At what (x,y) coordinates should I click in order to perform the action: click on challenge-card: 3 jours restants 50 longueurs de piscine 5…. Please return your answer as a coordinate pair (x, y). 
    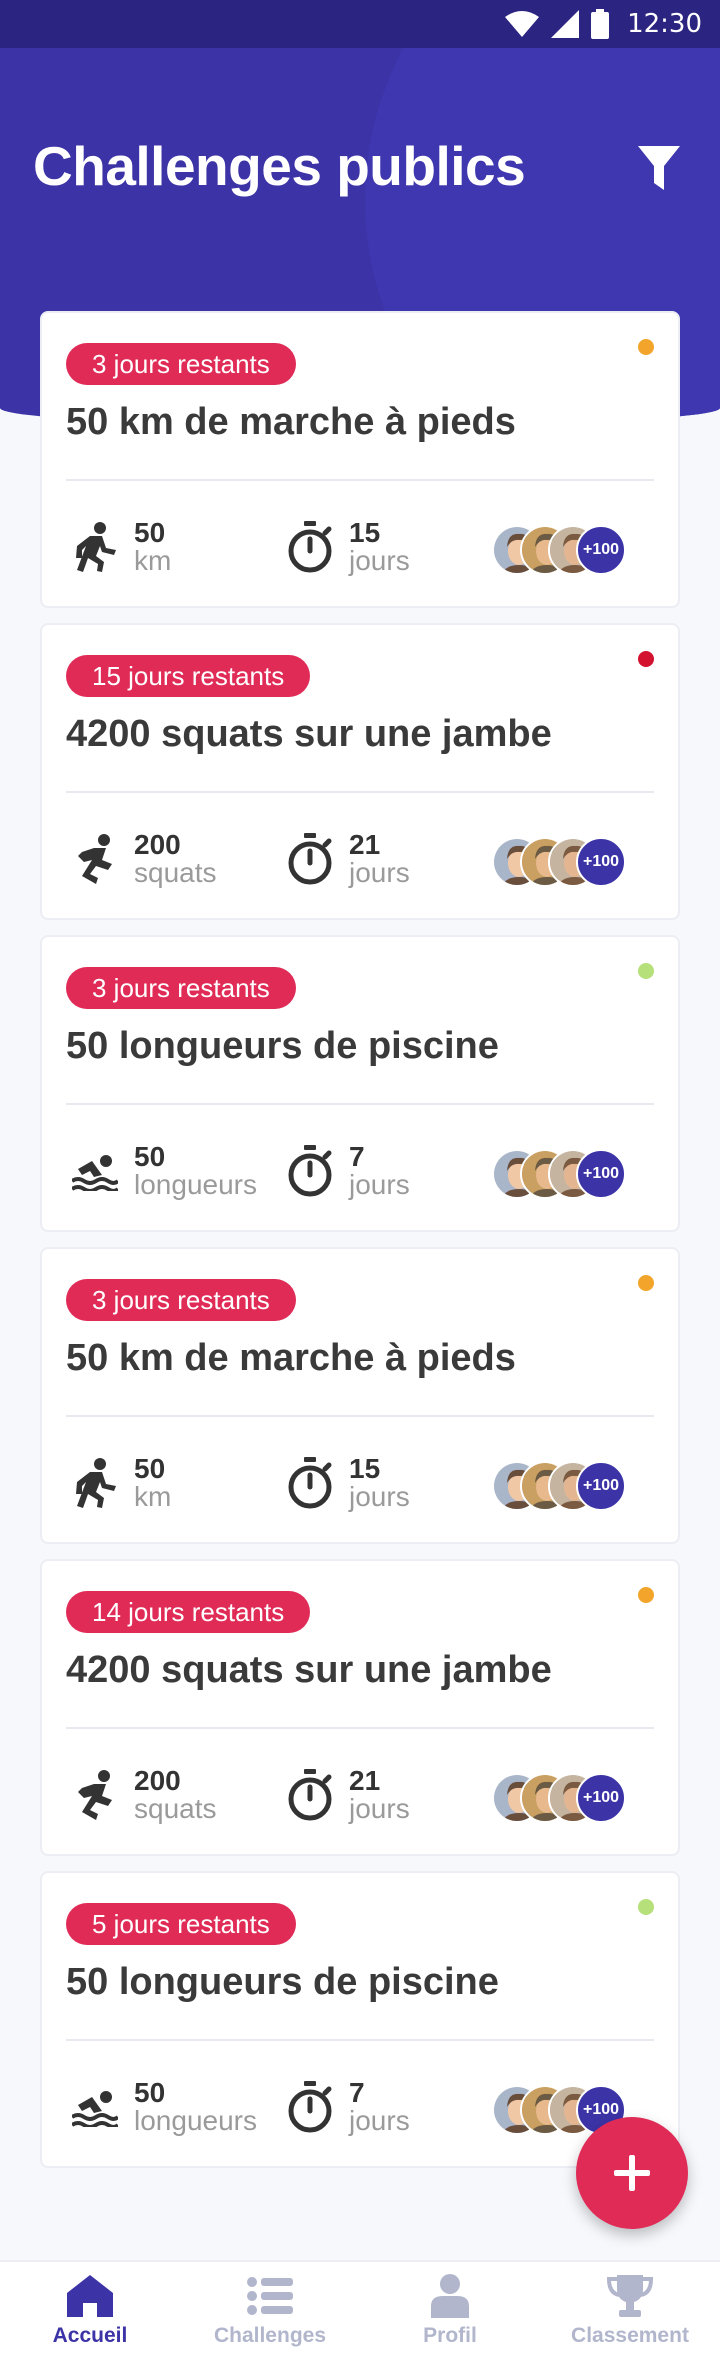
    Looking at the image, I should click on (360, 1083).